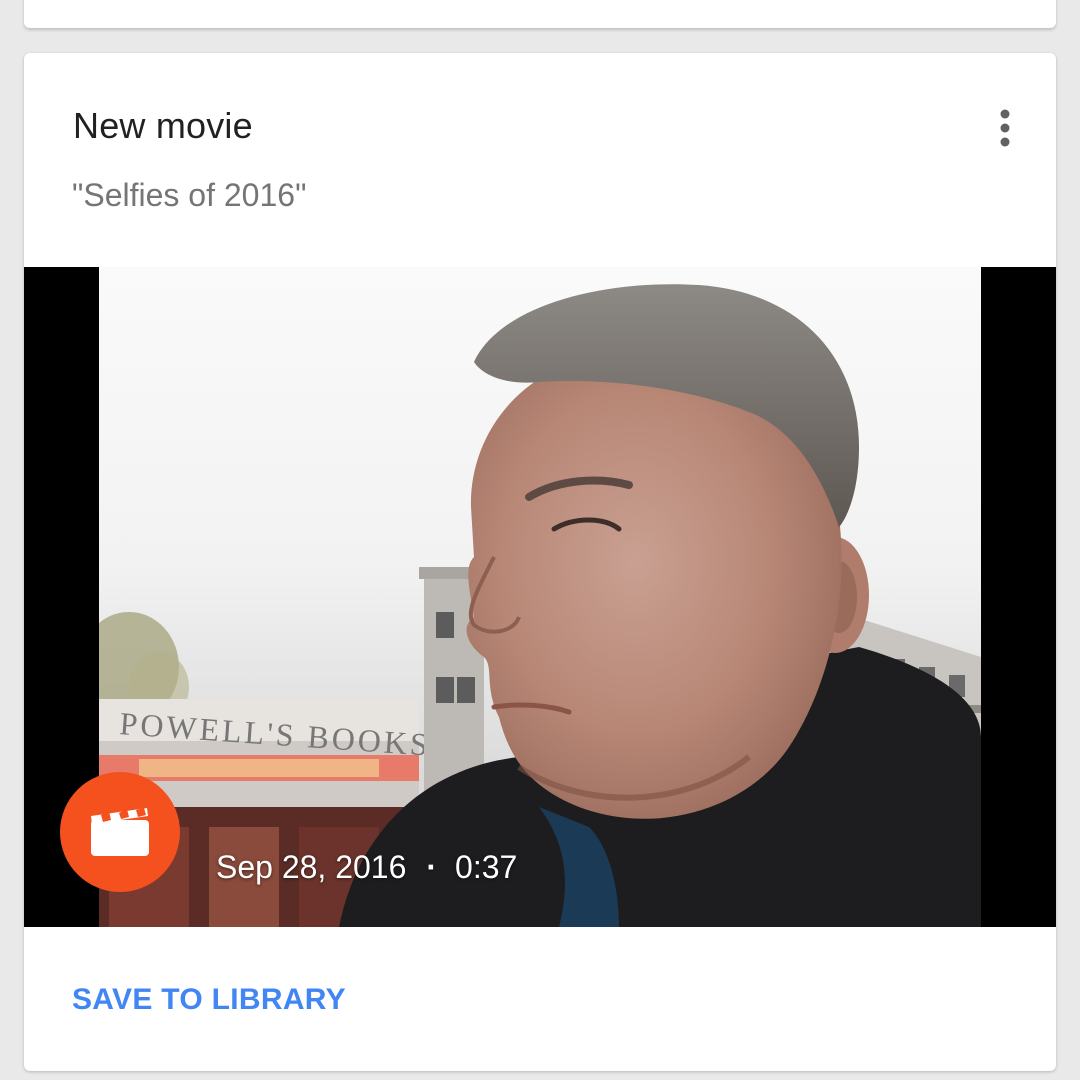 This screenshot has height=1080, width=1080. Describe the element at coordinates (540, 14) in the screenshot. I see `previous-card` at that location.